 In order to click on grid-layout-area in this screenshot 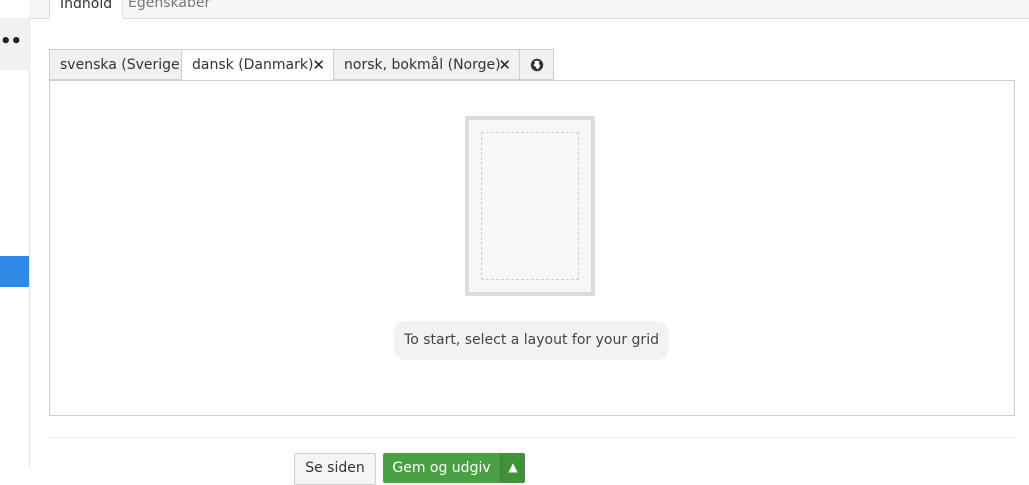, I will do `click(530, 206)`.